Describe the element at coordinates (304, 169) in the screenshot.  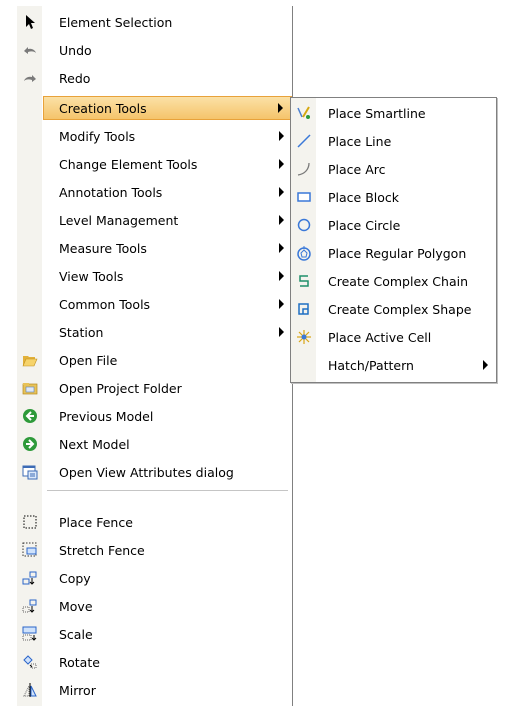
I see `arc-icon` at that location.